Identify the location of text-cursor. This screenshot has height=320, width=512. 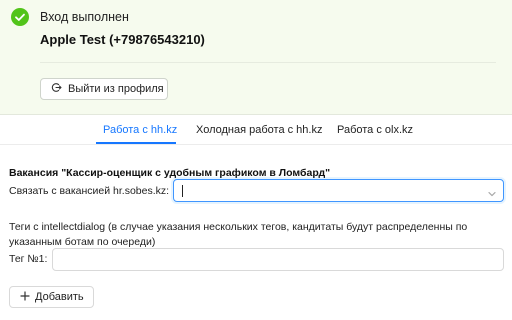
(182, 191).